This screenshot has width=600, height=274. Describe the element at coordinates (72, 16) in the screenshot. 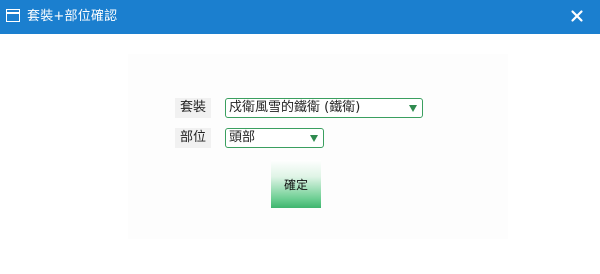

I see `window-title: 套裝+部位確認` at that location.